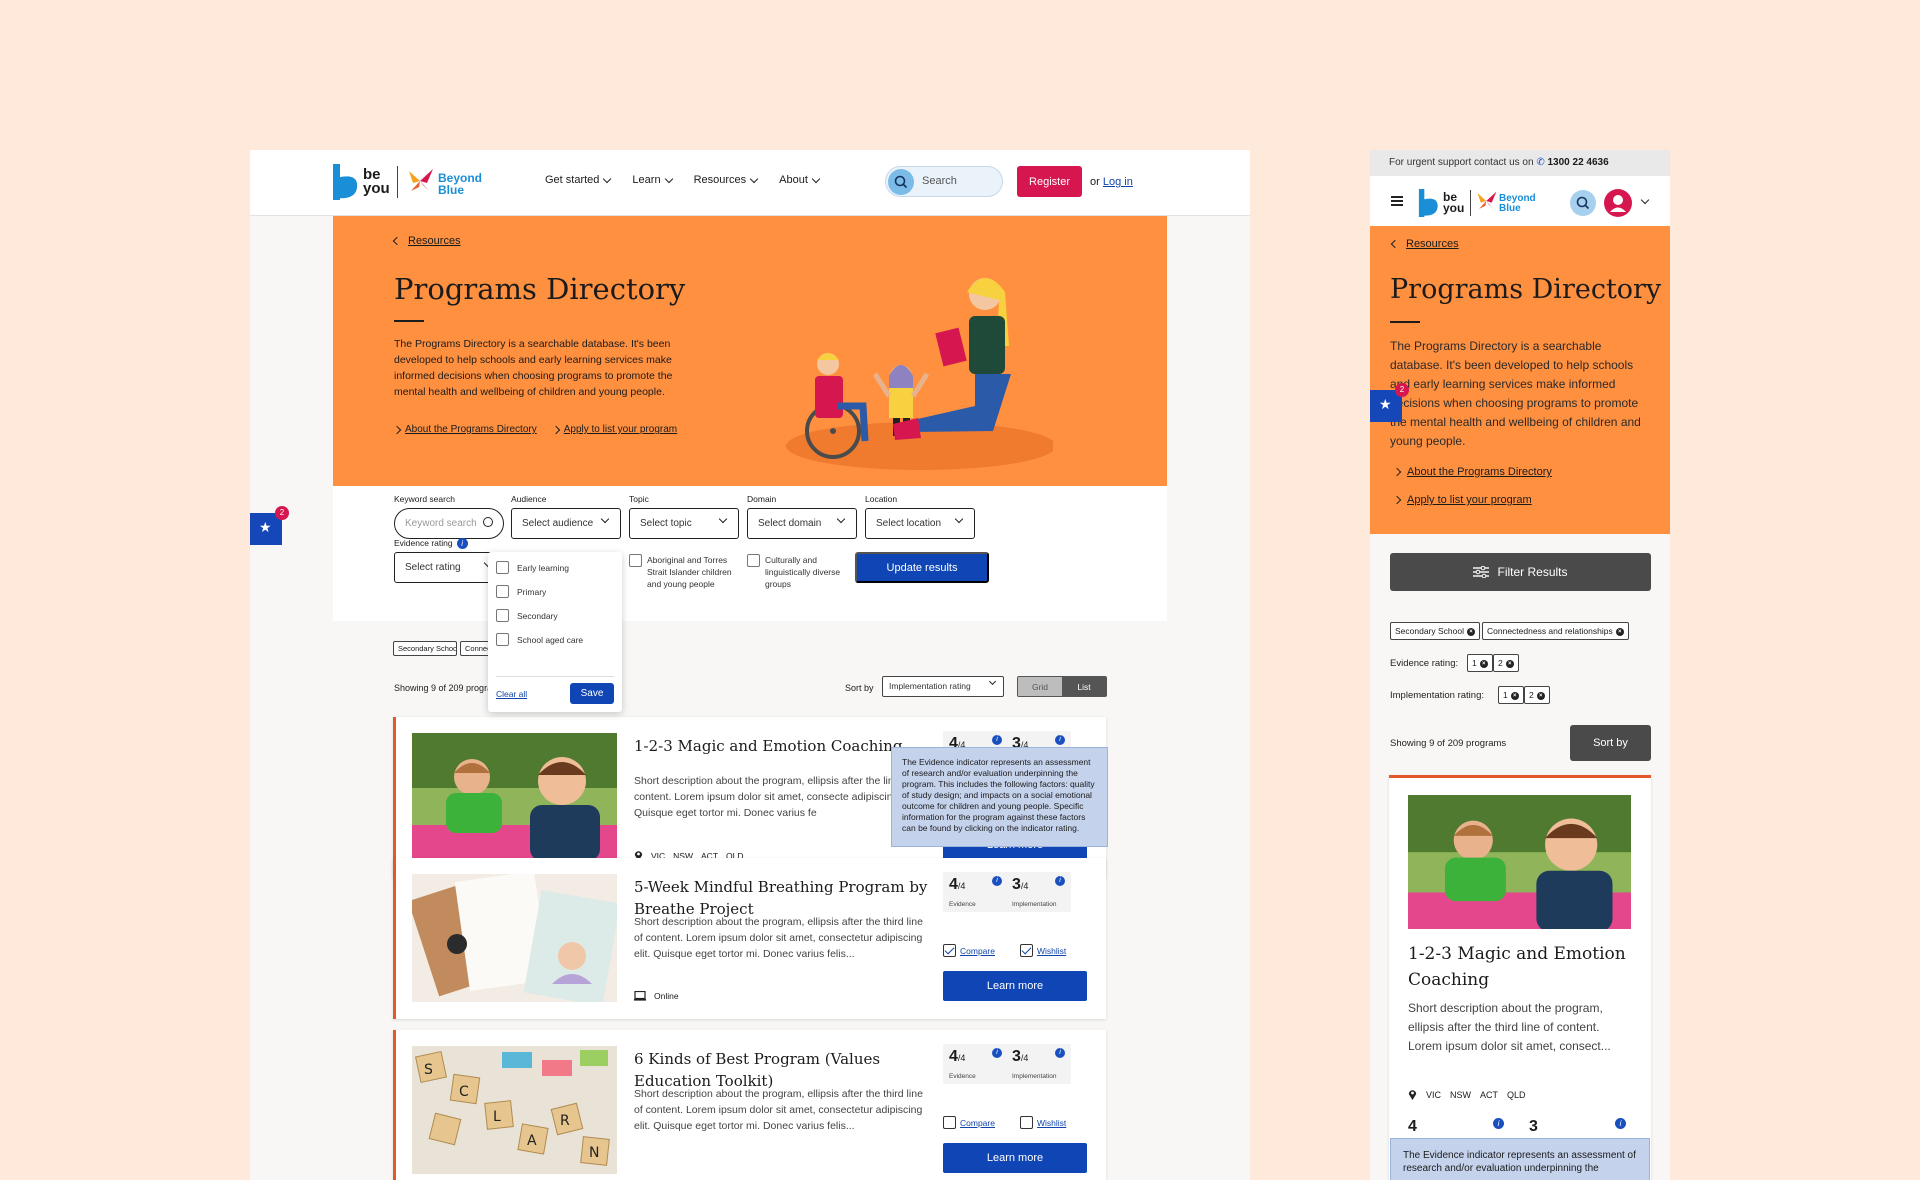 This screenshot has height=1180, width=1920. I want to click on register-button: Register, so click(1049, 181).